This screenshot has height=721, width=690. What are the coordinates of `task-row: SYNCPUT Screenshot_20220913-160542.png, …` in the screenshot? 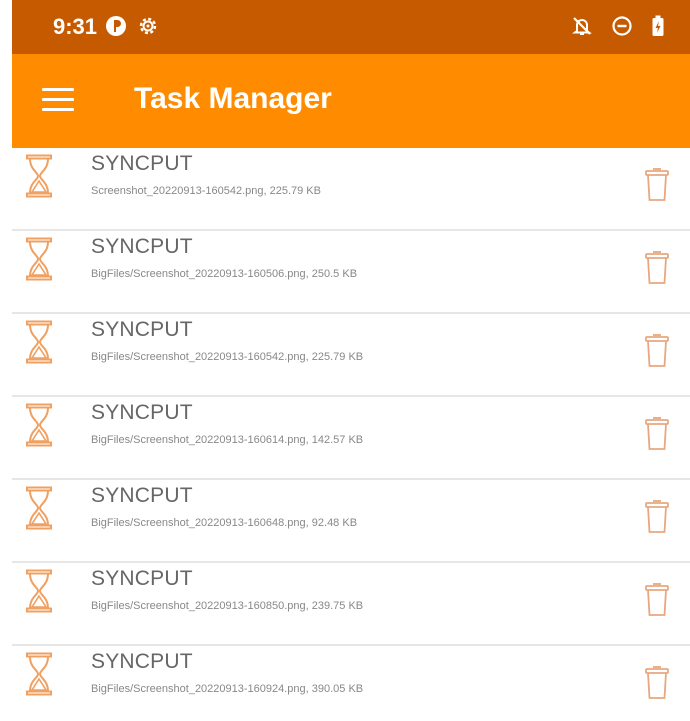 It's located at (351, 189).